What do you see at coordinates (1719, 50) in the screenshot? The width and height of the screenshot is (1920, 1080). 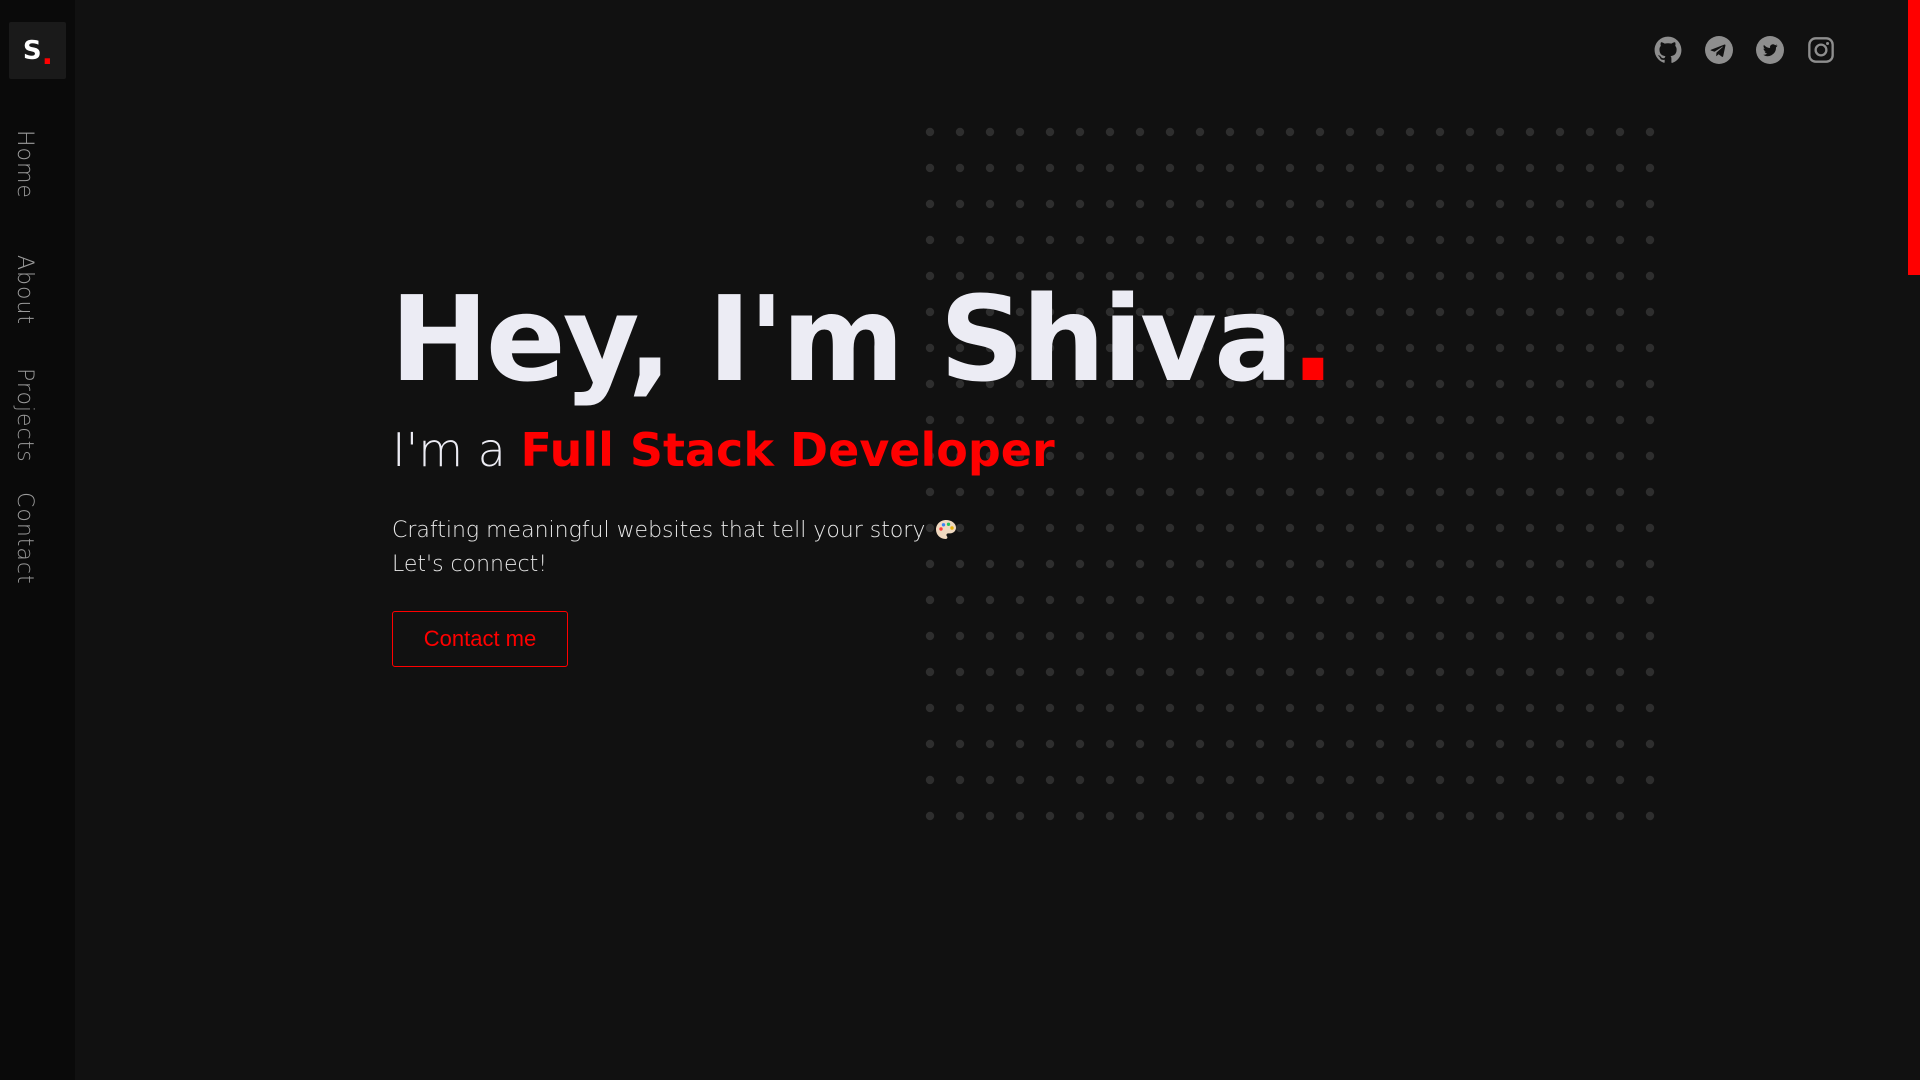 I see `telegram-icon` at bounding box center [1719, 50].